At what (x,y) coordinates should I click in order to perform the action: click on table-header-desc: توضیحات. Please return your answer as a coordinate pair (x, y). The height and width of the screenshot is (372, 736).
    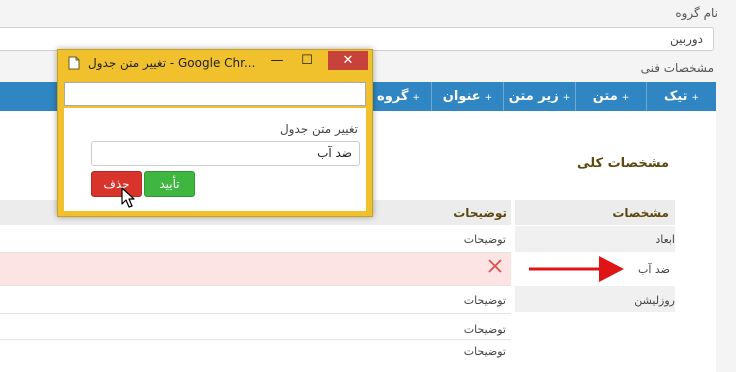
    Looking at the image, I should click on (480, 213).